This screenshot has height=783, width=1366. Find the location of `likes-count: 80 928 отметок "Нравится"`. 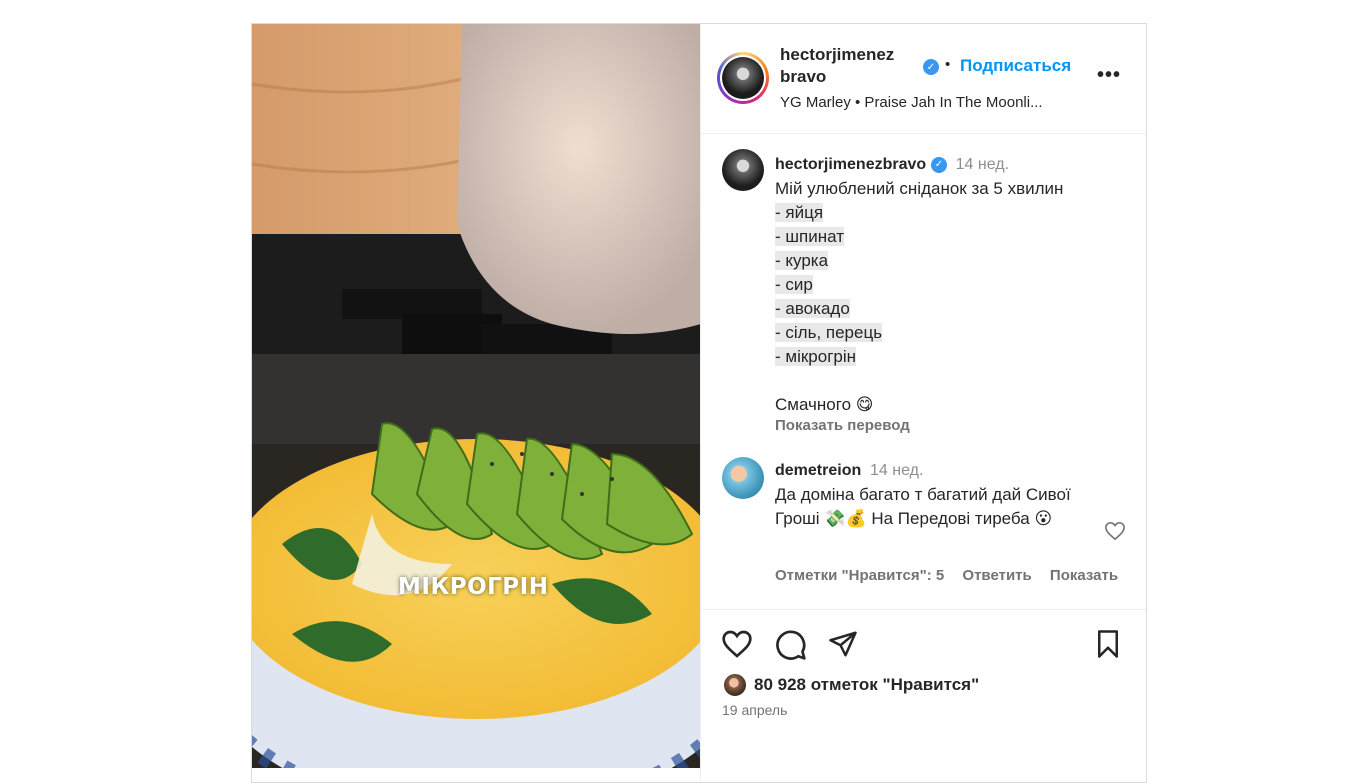

likes-count: 80 928 отметок "Нравится" is located at coordinates (866, 685).